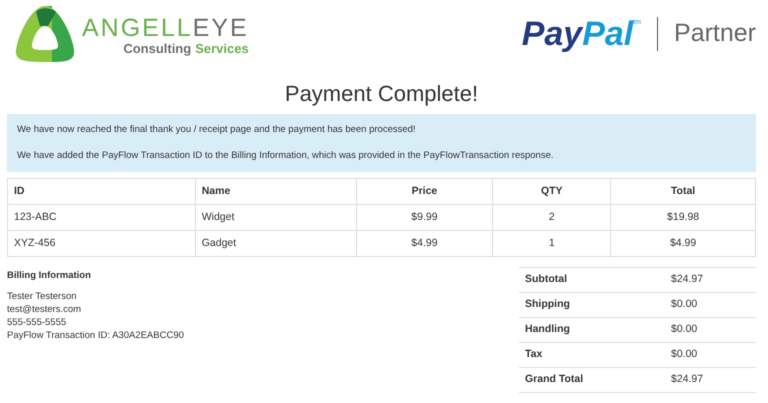 The width and height of the screenshot is (768, 403). I want to click on paypal-logo-text: Pal, so click(608, 34).